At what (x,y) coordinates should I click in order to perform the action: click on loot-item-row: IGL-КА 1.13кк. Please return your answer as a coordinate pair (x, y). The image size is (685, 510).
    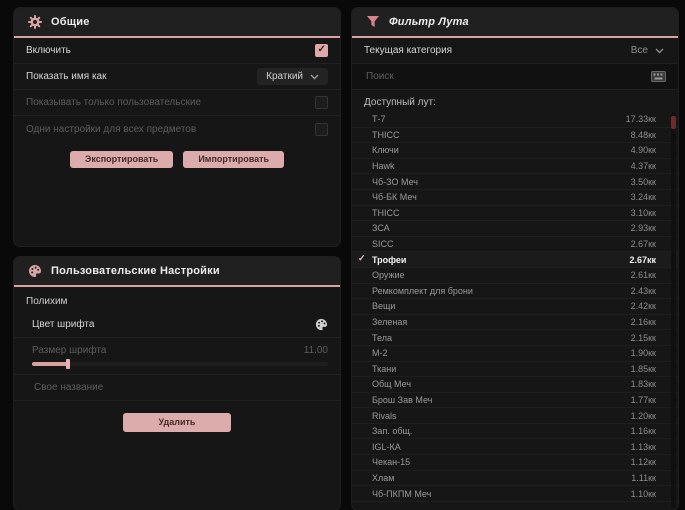
    Looking at the image, I should click on (515, 447).